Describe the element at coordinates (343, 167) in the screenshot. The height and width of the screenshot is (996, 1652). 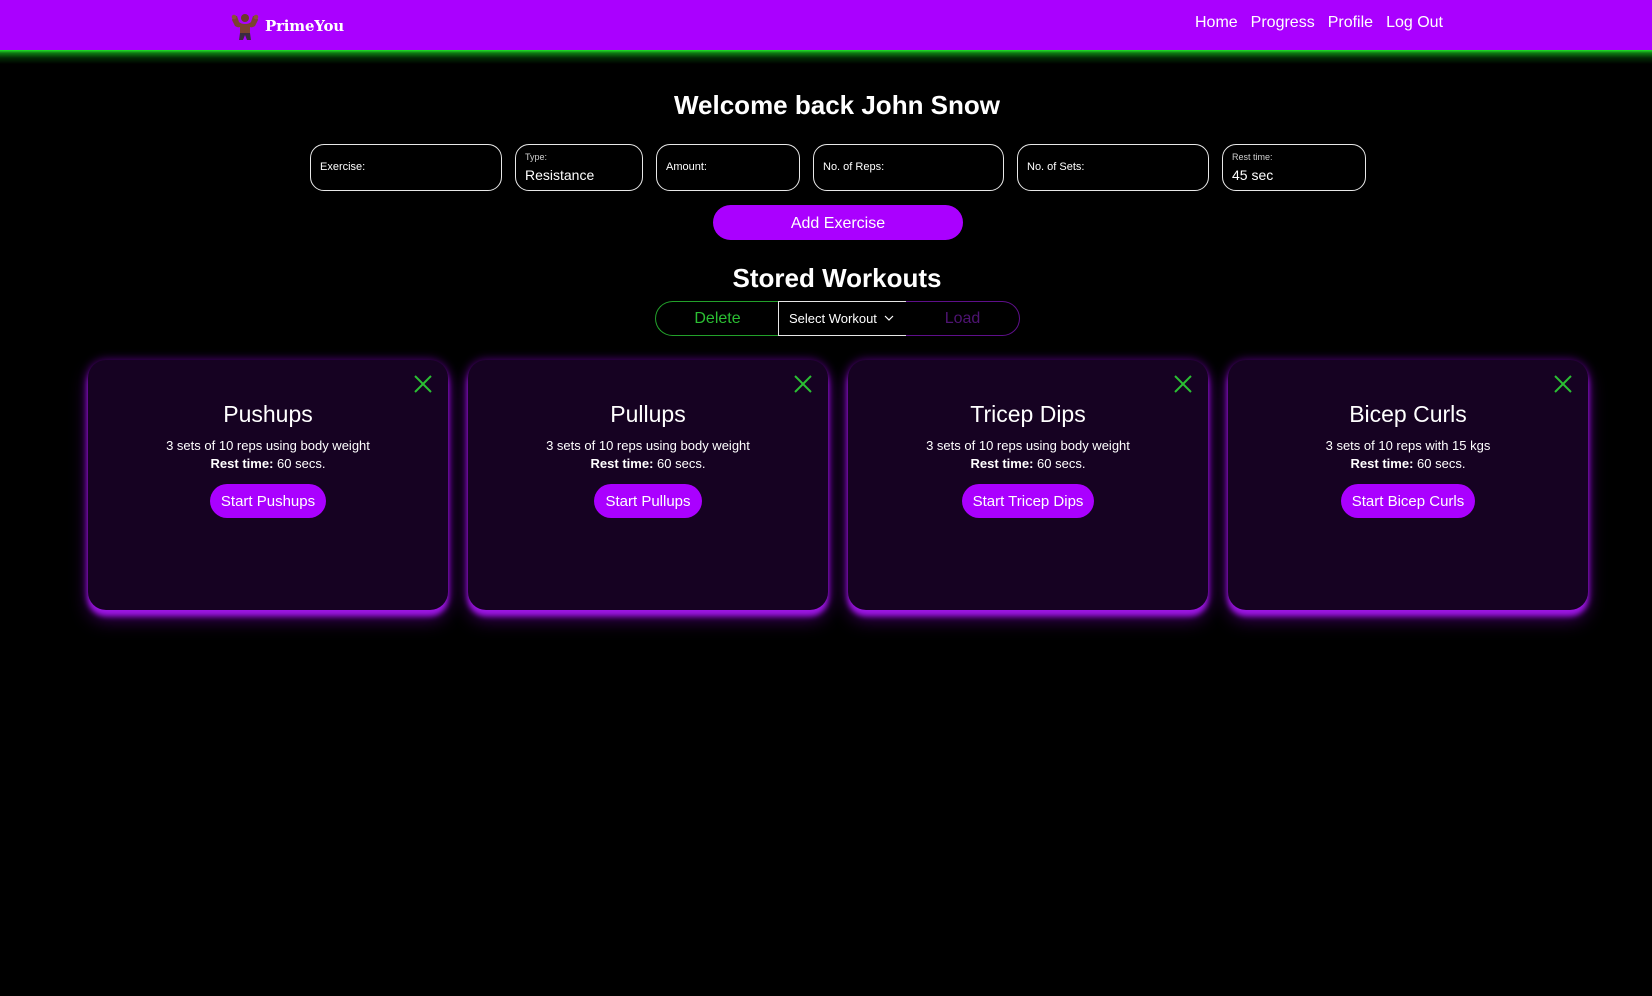
I see `exercise-label: Exercise:` at that location.